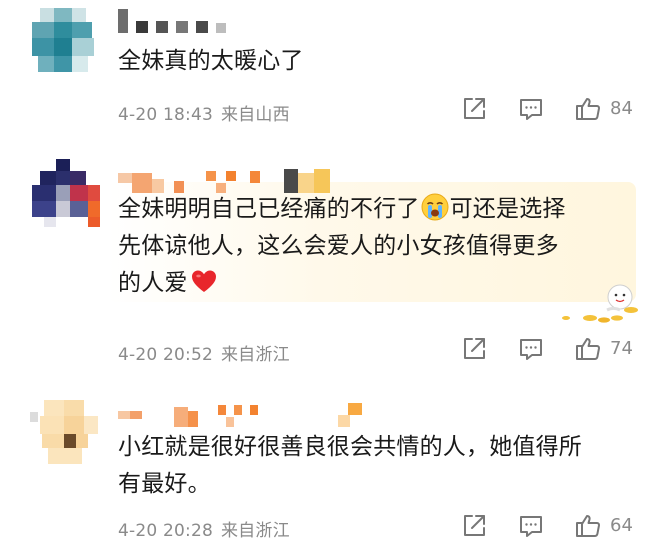  What do you see at coordinates (165, 355) in the screenshot?
I see `comment-time: 4-20 20:52` at bounding box center [165, 355].